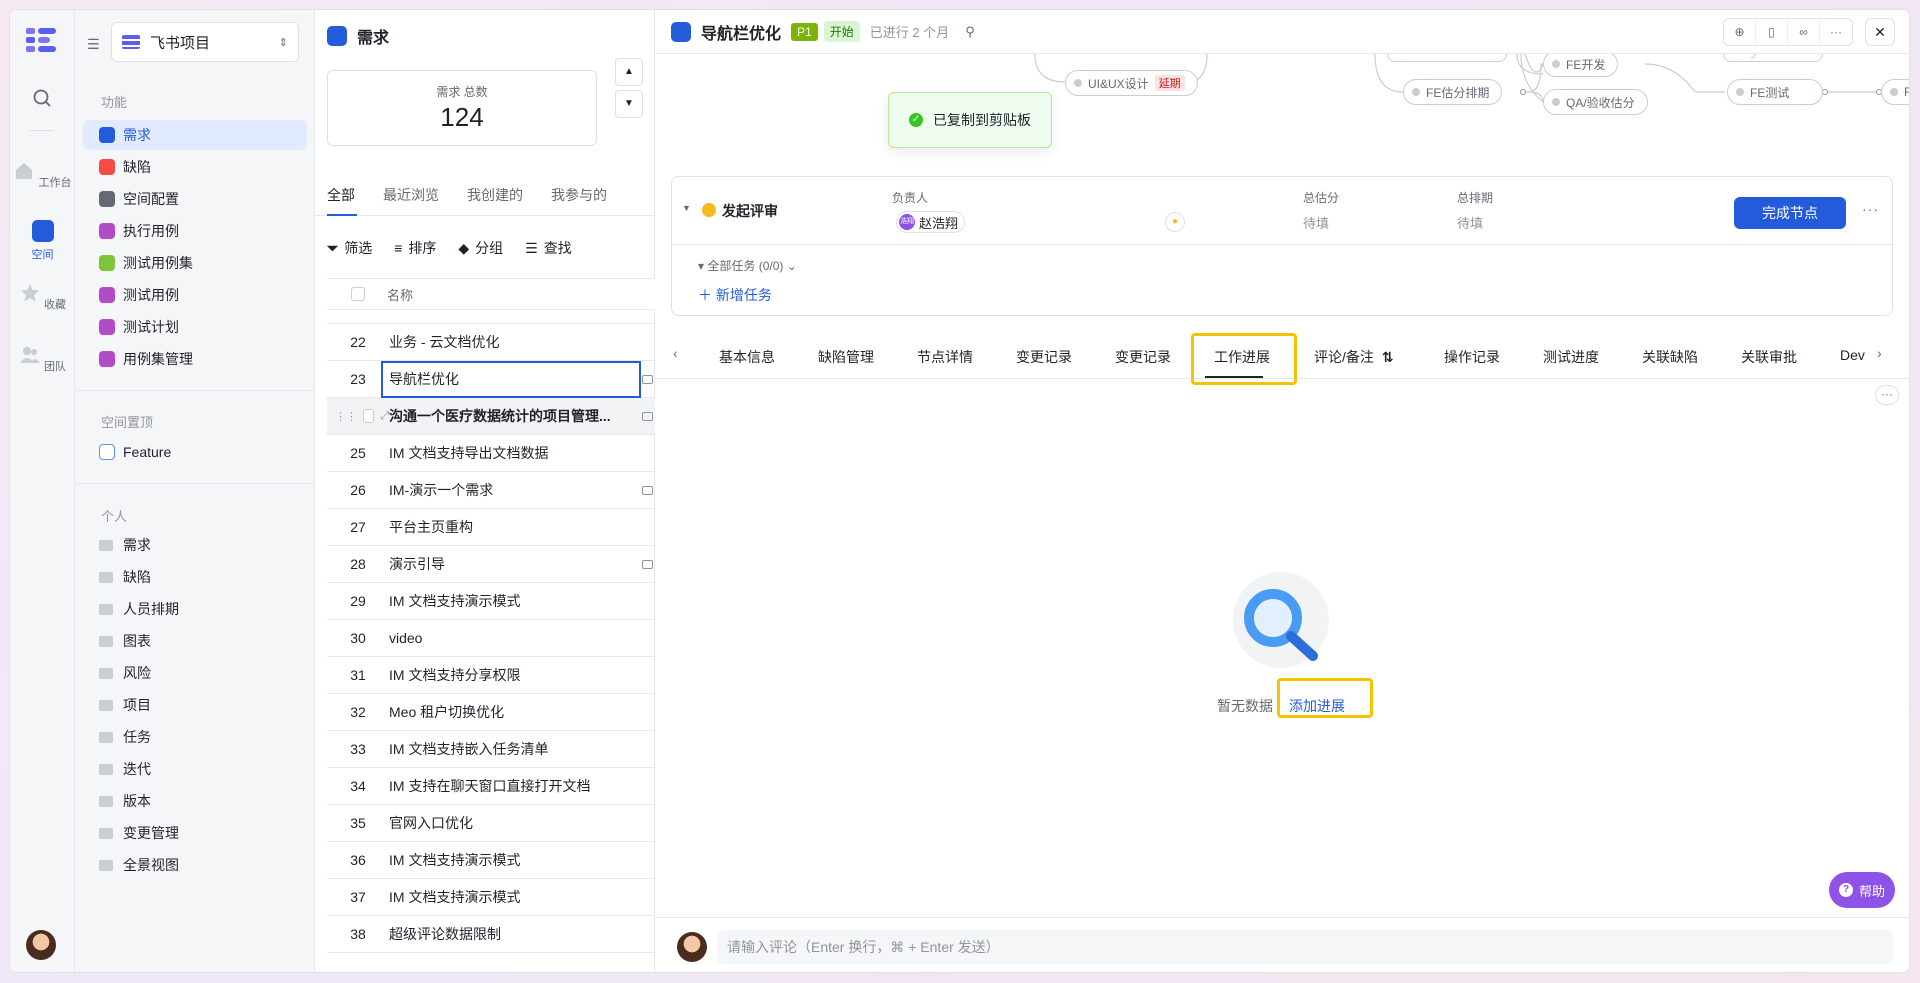 Image resolution: width=1920 pixels, height=983 pixels. What do you see at coordinates (1790, 213) in the screenshot?
I see `complete-node-button: 完成节点` at bounding box center [1790, 213].